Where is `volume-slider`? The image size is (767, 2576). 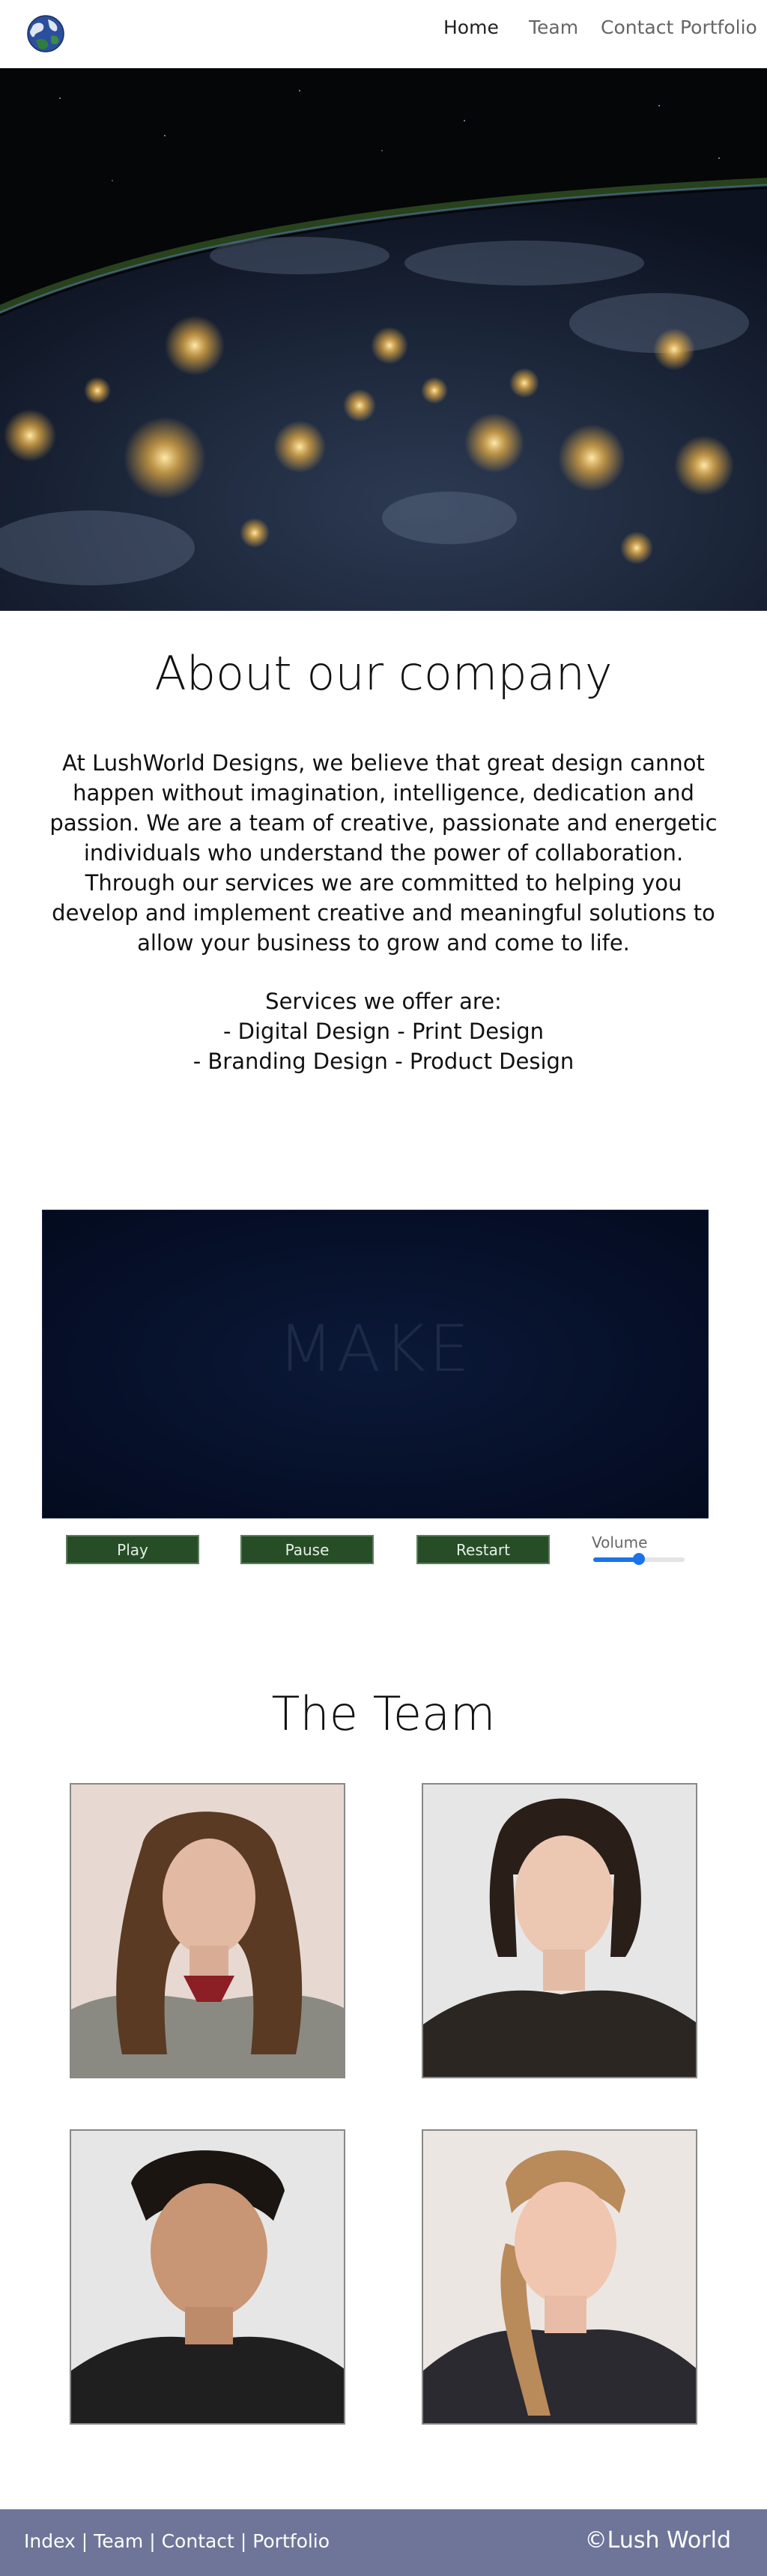
volume-slider is located at coordinates (639, 1559).